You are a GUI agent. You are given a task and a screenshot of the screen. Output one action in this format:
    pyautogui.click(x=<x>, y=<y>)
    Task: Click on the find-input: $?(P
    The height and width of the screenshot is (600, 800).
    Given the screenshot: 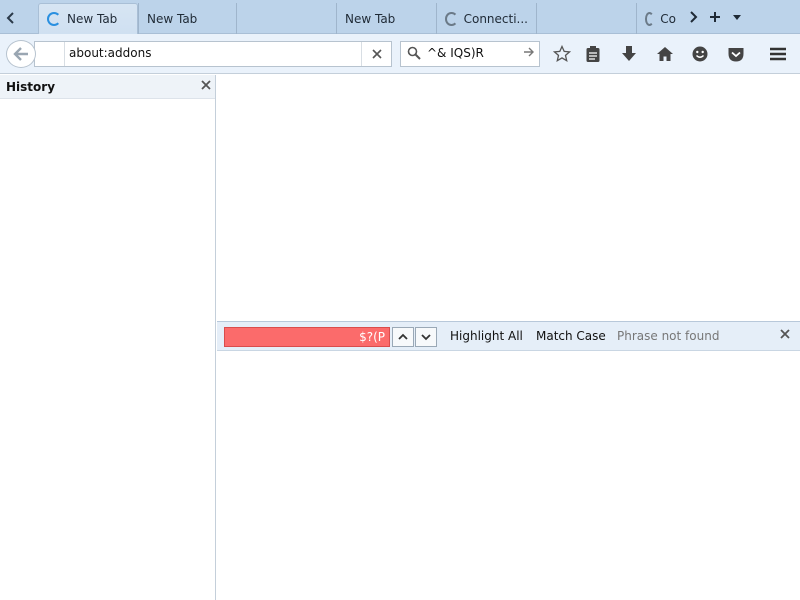 What is the action you would take?
    pyautogui.click(x=307, y=337)
    